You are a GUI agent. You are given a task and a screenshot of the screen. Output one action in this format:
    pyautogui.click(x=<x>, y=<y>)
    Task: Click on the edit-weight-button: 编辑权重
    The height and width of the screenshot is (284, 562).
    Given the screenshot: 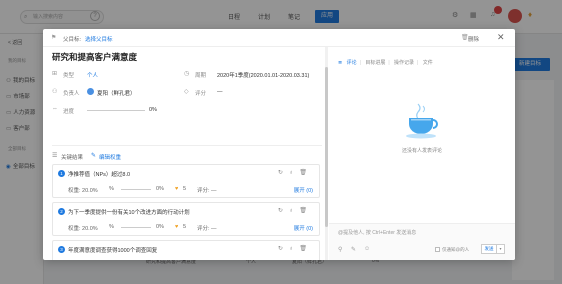 What is the action you would take?
    pyautogui.click(x=110, y=157)
    